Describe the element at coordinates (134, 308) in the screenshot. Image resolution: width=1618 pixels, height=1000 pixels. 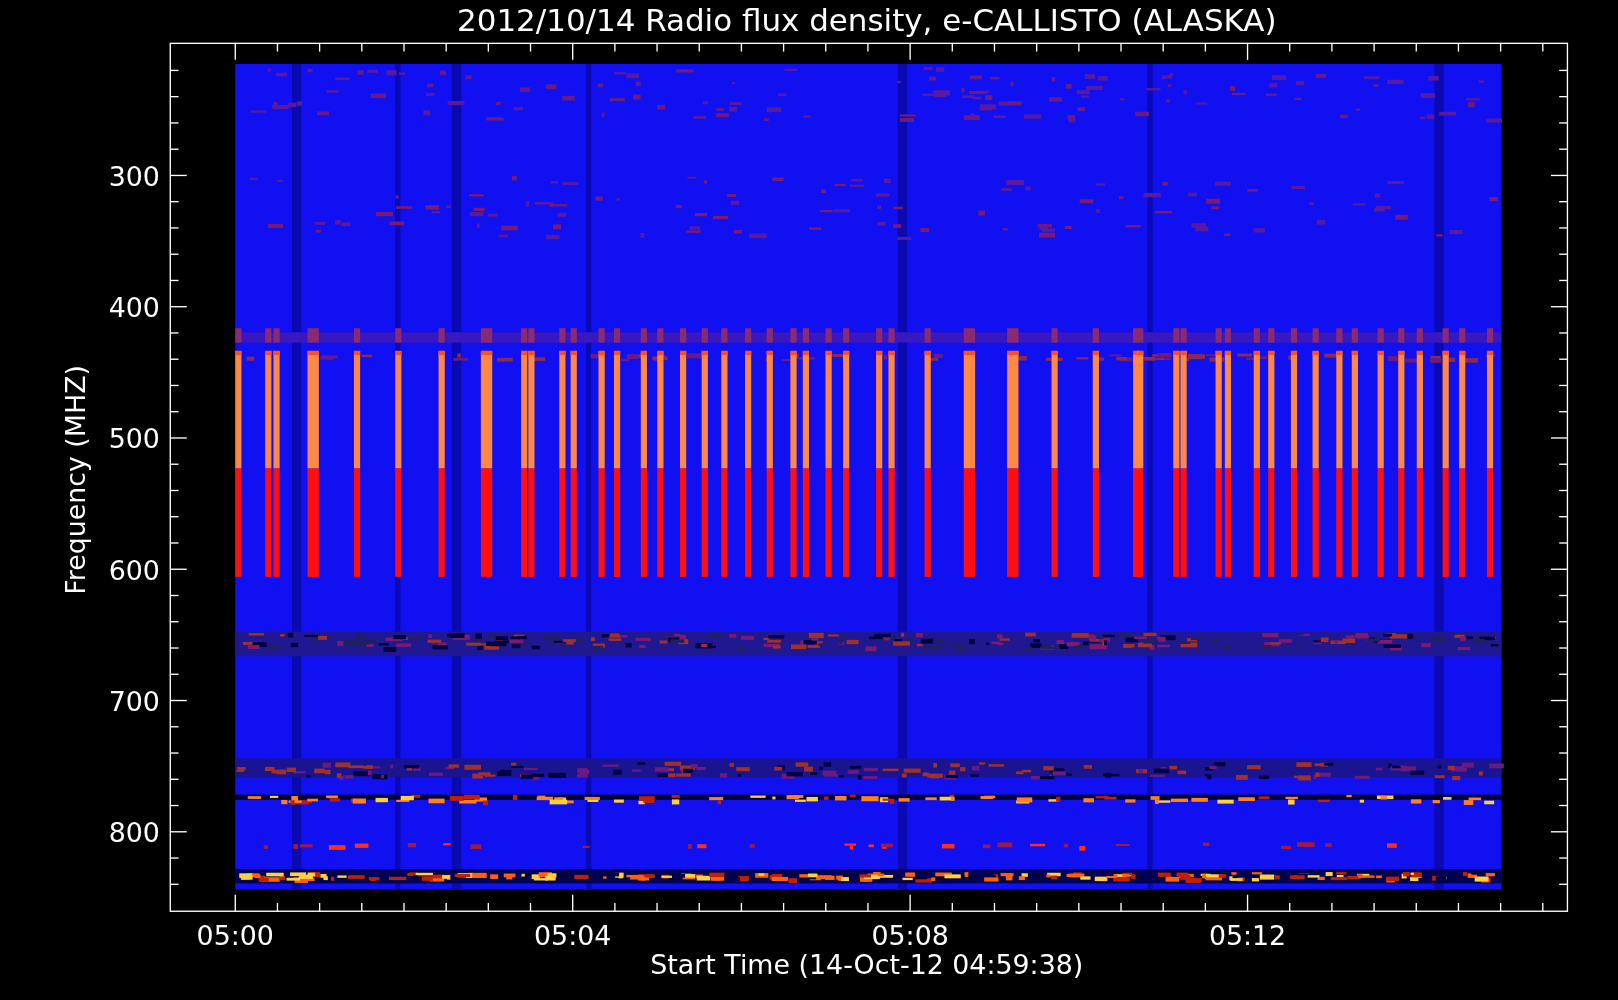
I see `y-tick-label: 400` at that location.